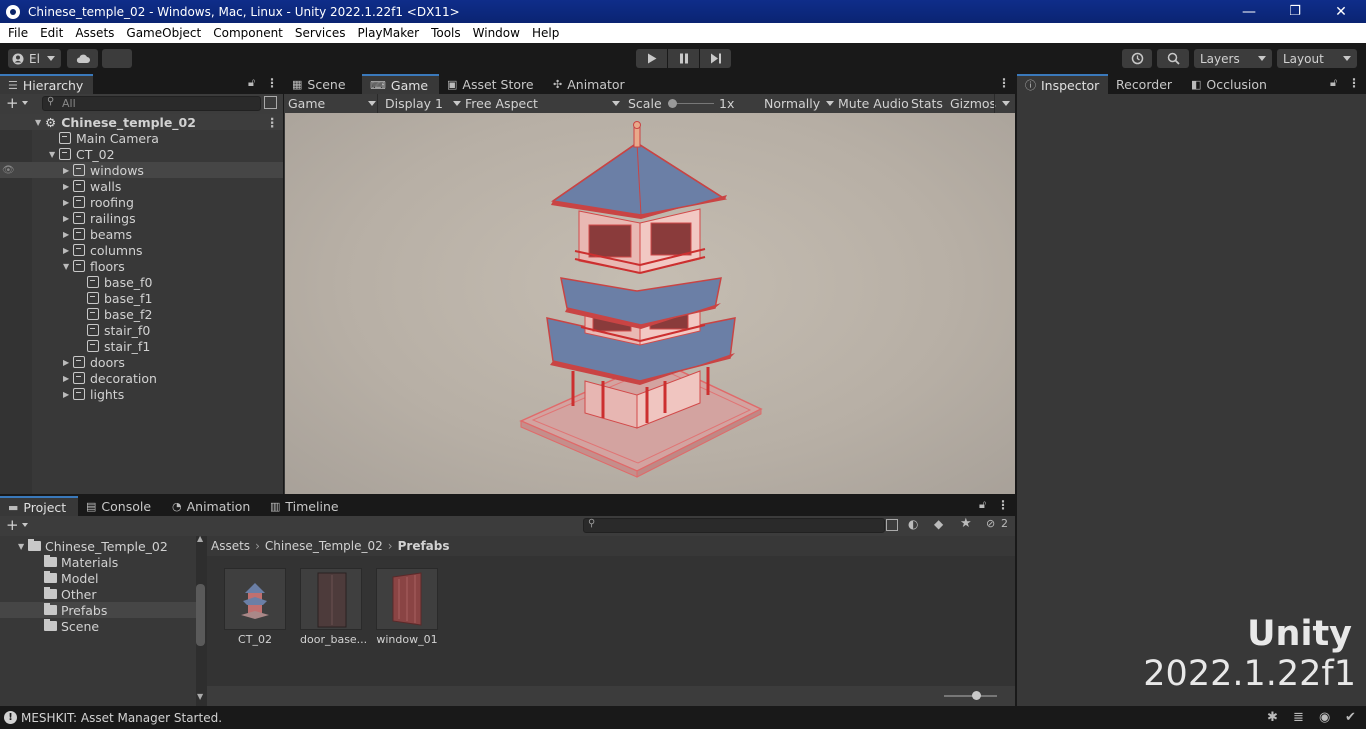 Image resolution: width=1366 pixels, height=729 pixels. Describe the element at coordinates (990, 523) in the screenshot. I see `hidden-eye-icon: ⊘` at that location.